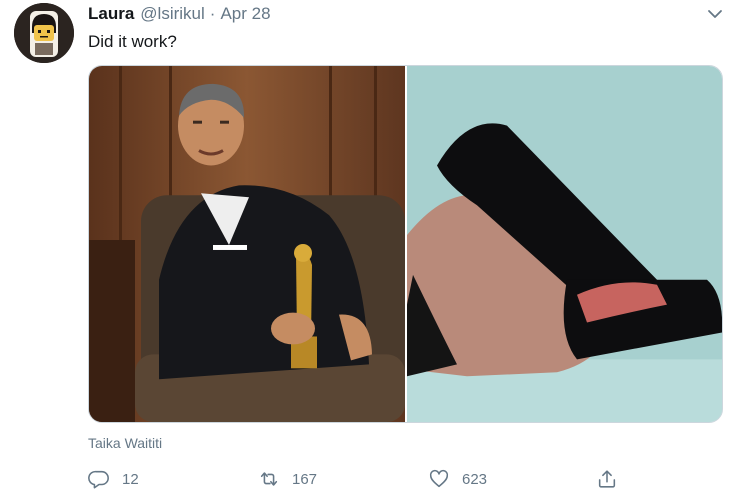 This screenshot has width=732, height=490. I want to click on avatar, so click(44, 33).